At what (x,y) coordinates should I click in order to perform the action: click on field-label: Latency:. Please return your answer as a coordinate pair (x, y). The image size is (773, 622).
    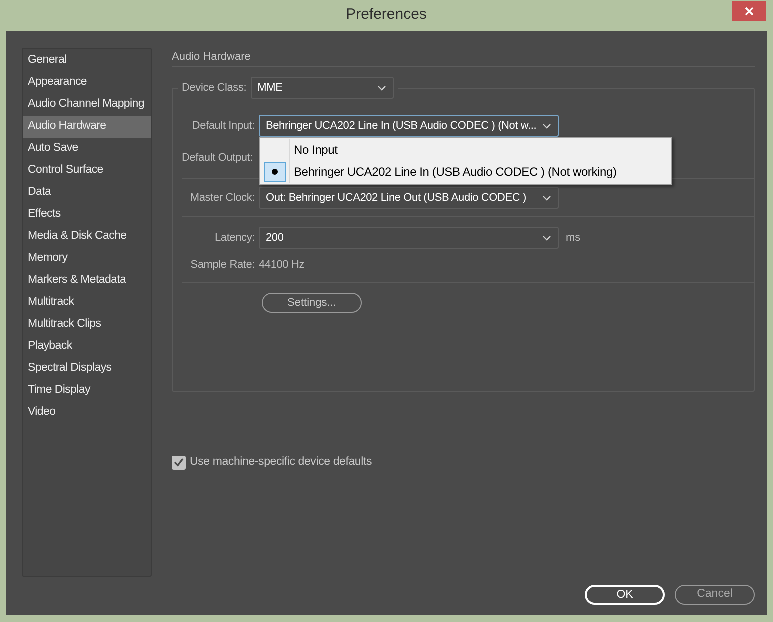
    Looking at the image, I should click on (235, 238).